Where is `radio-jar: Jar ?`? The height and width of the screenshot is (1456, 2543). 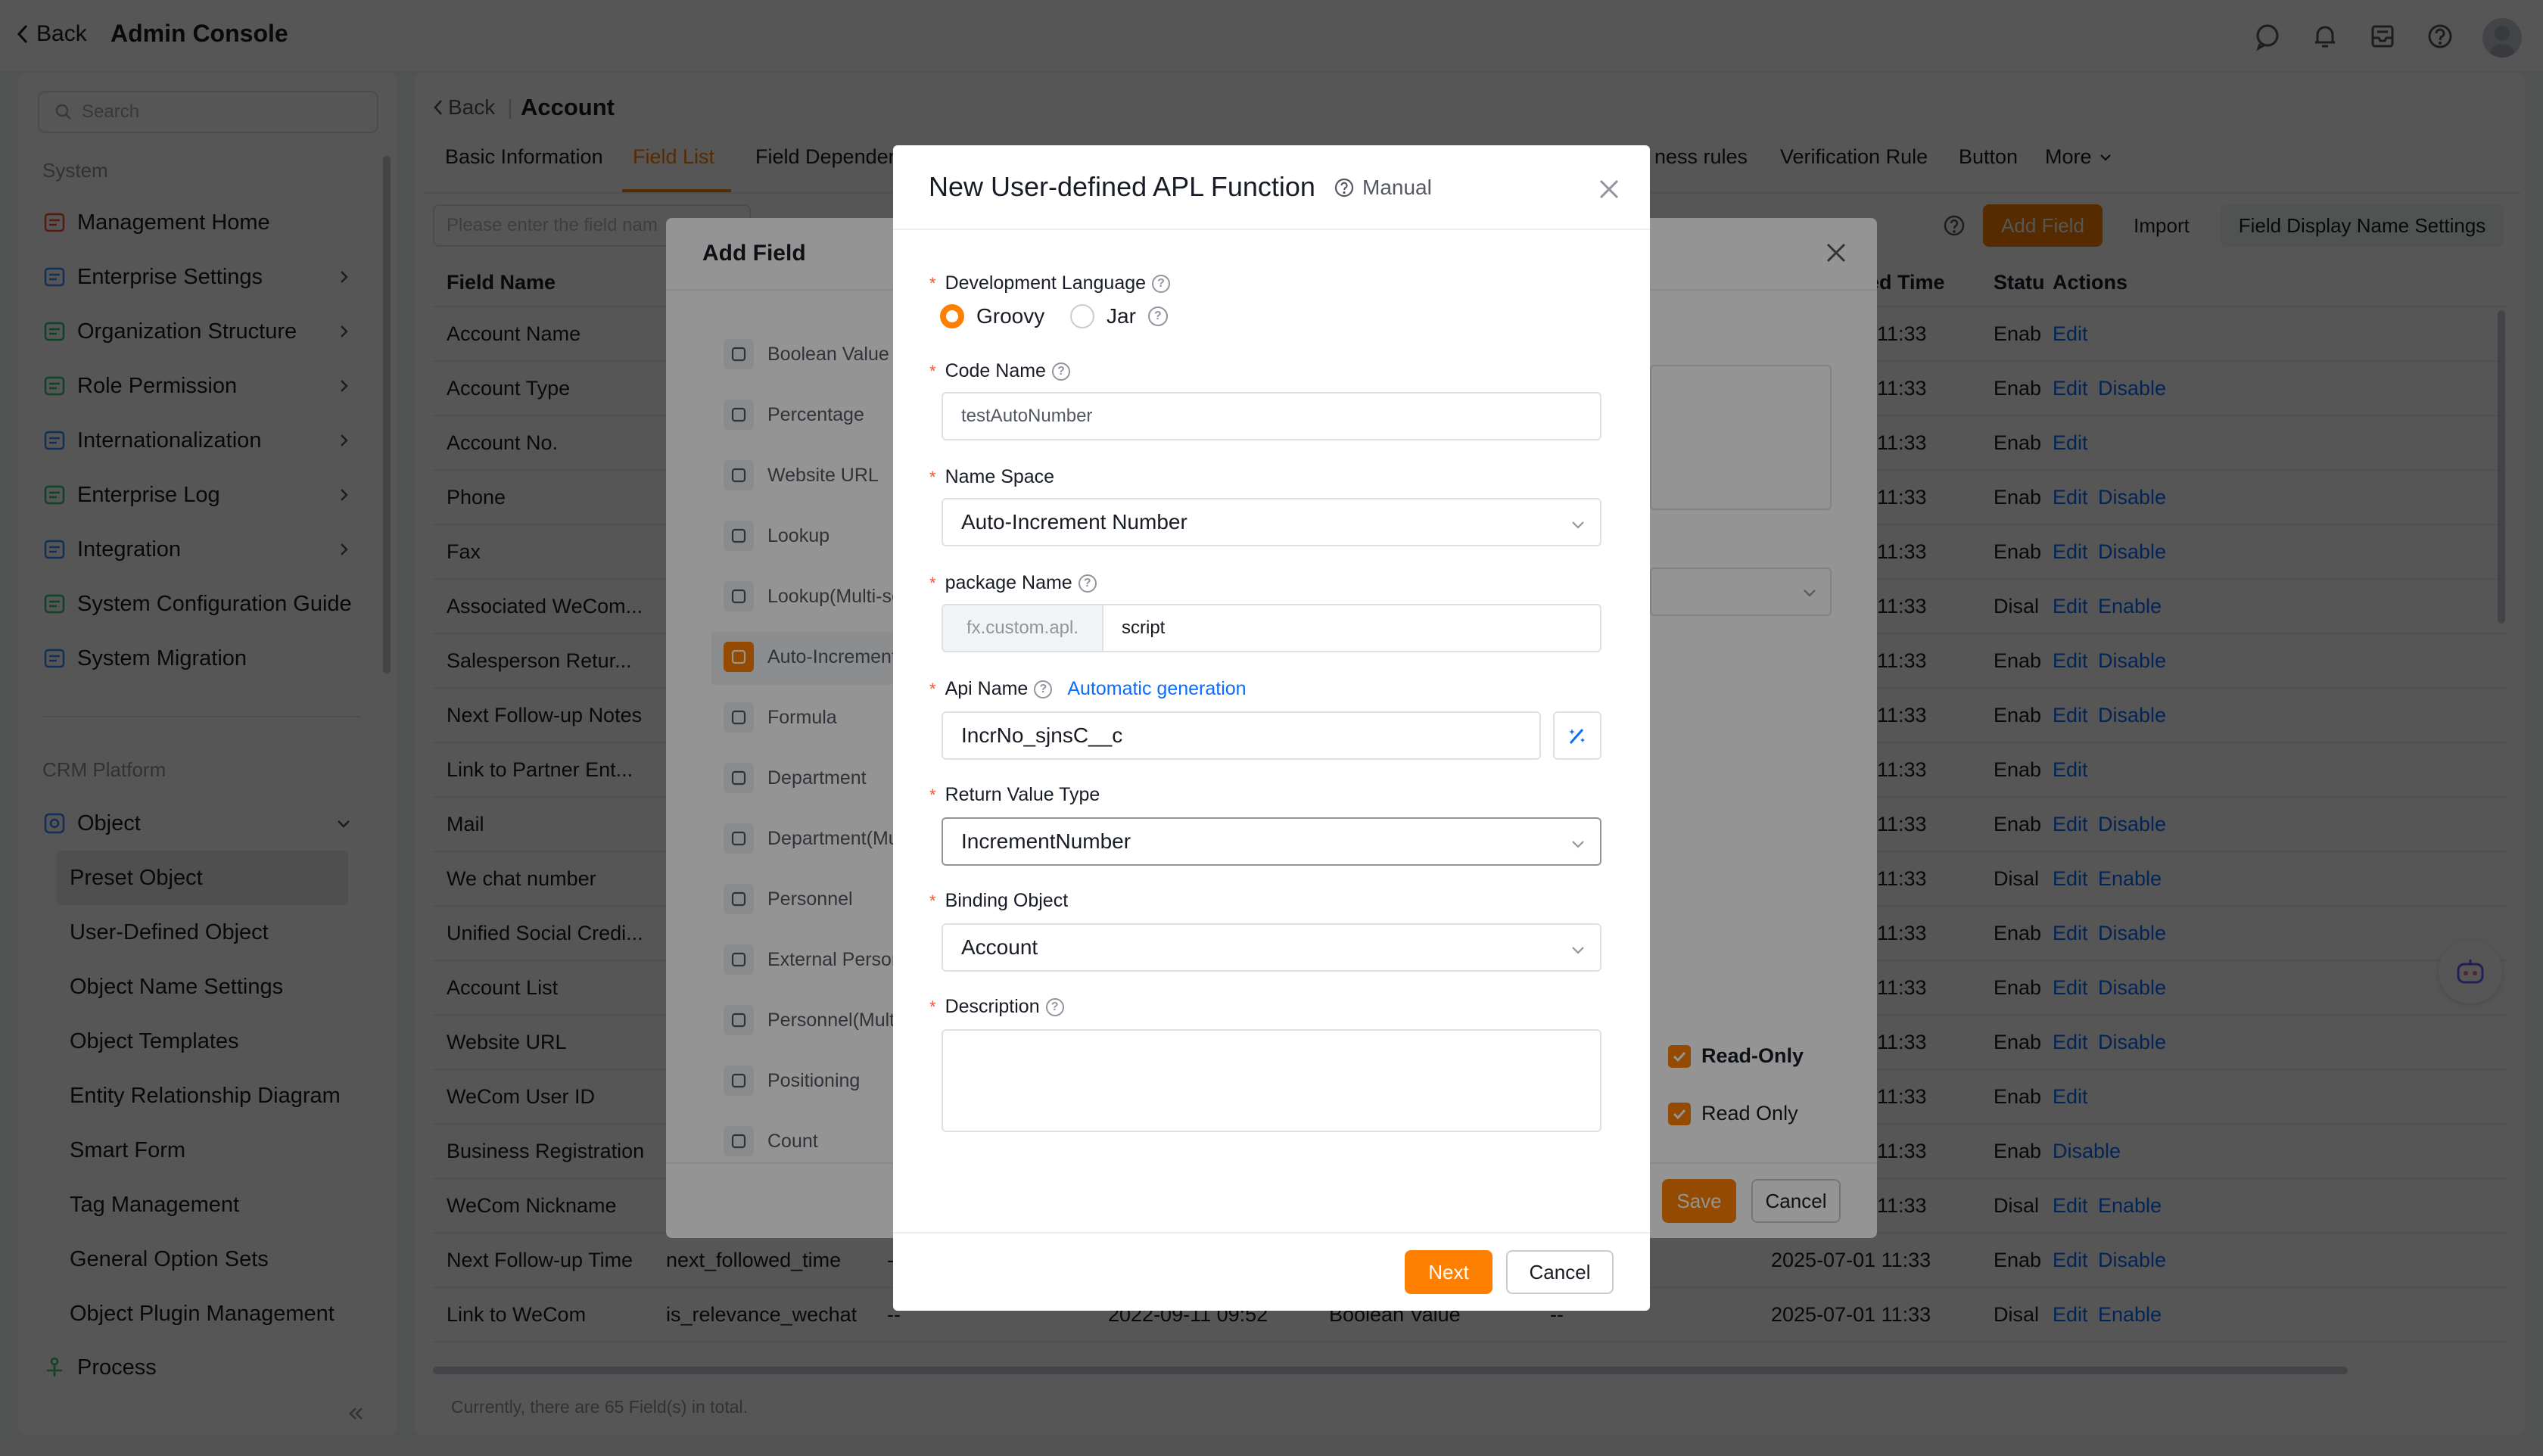
radio-jar: Jar ? is located at coordinates (1119, 316).